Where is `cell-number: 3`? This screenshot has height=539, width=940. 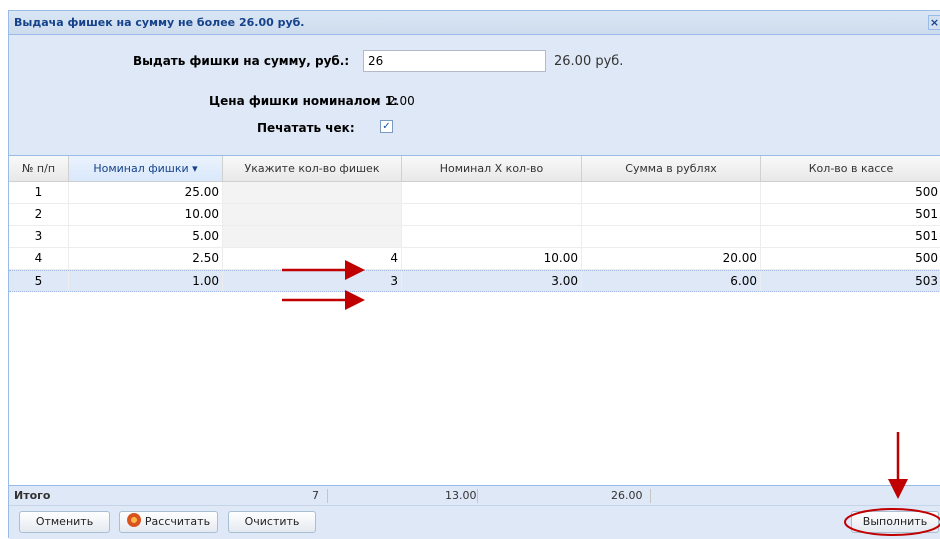
cell-number: 3 is located at coordinates (39, 236).